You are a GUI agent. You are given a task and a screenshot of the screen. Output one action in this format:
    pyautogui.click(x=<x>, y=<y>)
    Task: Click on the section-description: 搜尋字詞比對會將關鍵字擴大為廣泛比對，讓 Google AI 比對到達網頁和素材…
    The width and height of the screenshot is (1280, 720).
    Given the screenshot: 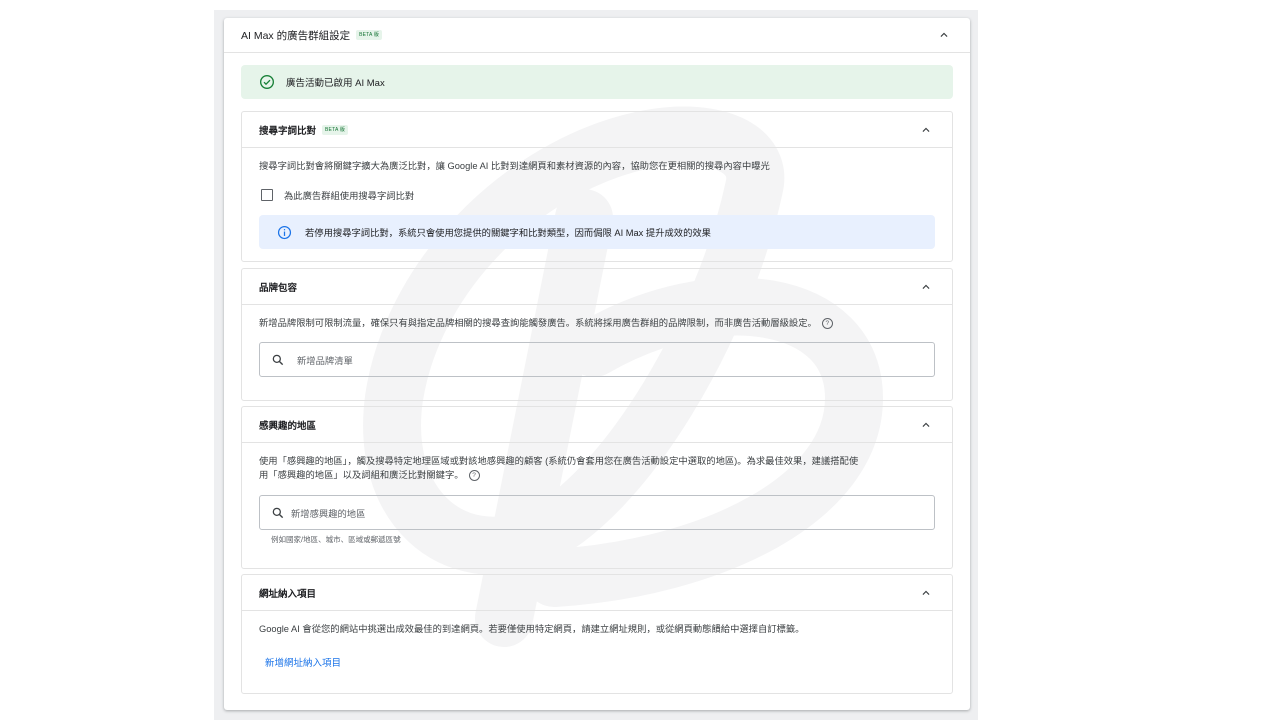 What is the action you would take?
    pyautogui.click(x=514, y=166)
    